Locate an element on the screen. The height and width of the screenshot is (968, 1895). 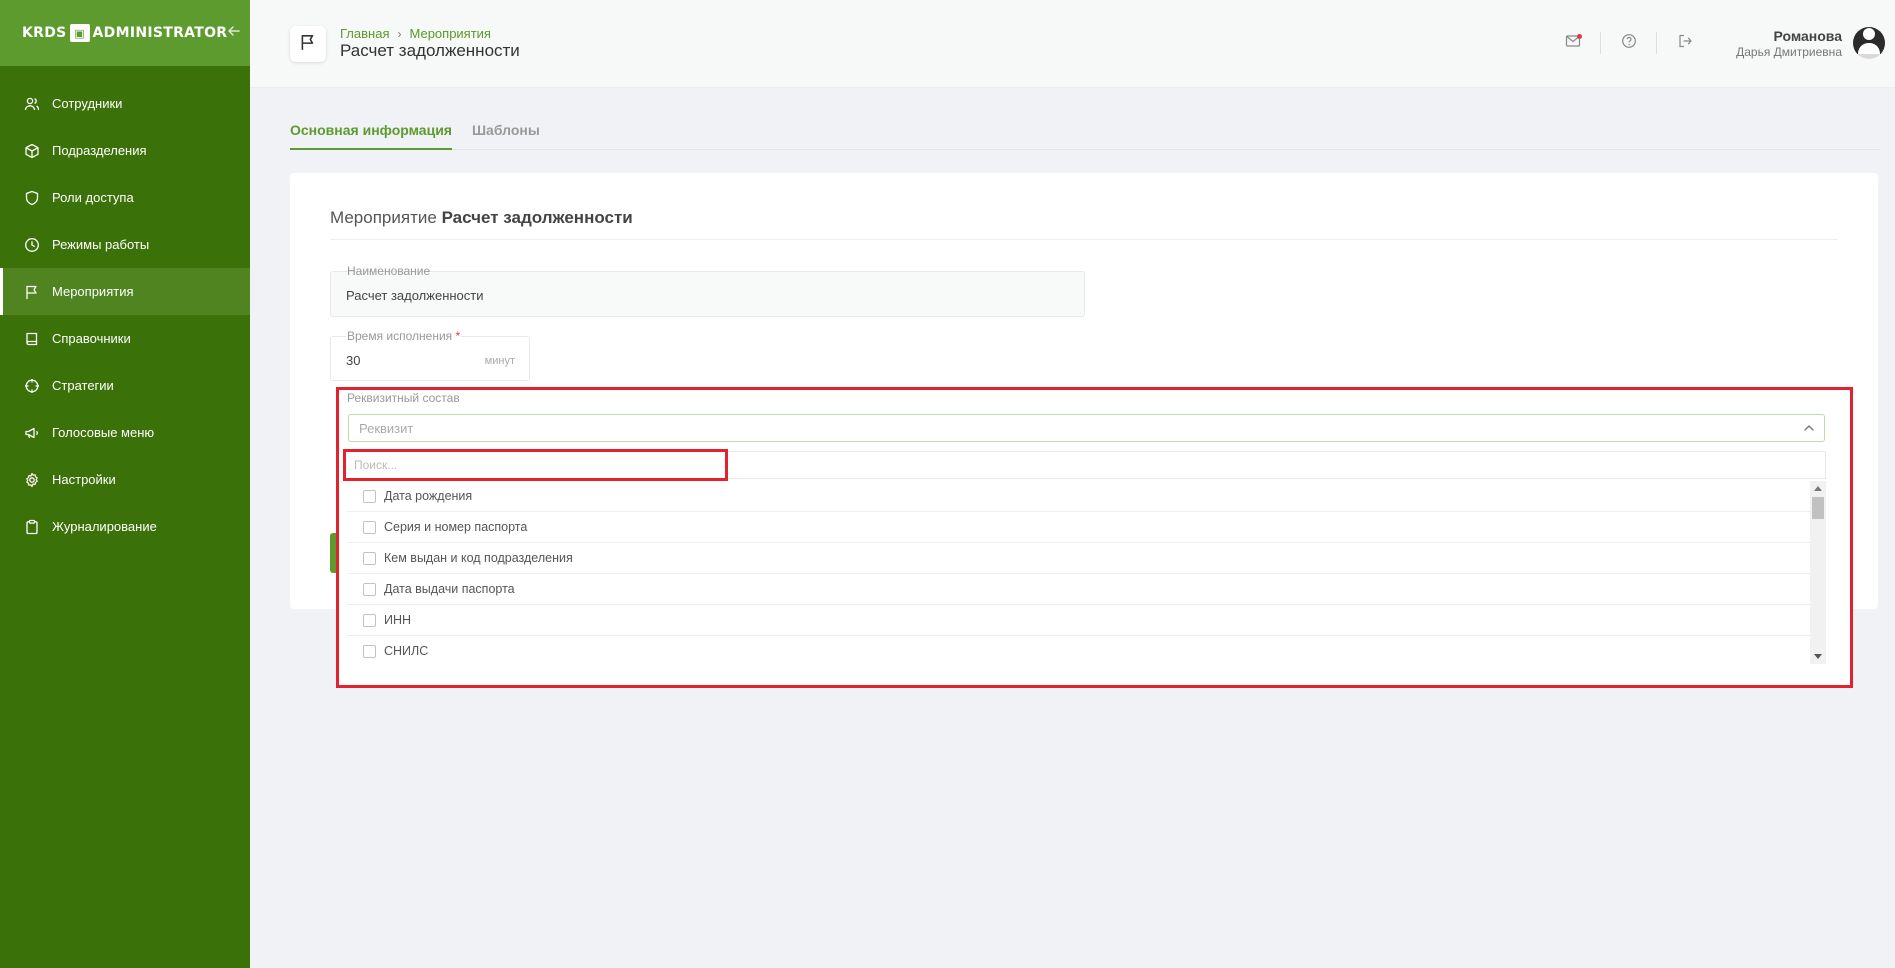
sidebar-item-work-modes: Режимы работы is located at coordinates (125, 244).